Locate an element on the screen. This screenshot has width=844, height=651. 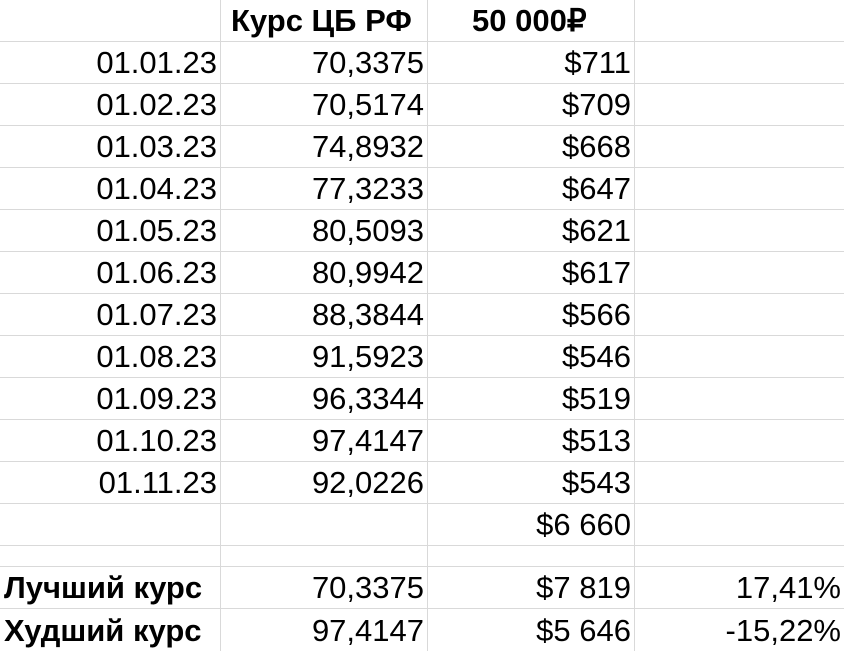
rate-cell: 88,3844 is located at coordinates (324, 314).